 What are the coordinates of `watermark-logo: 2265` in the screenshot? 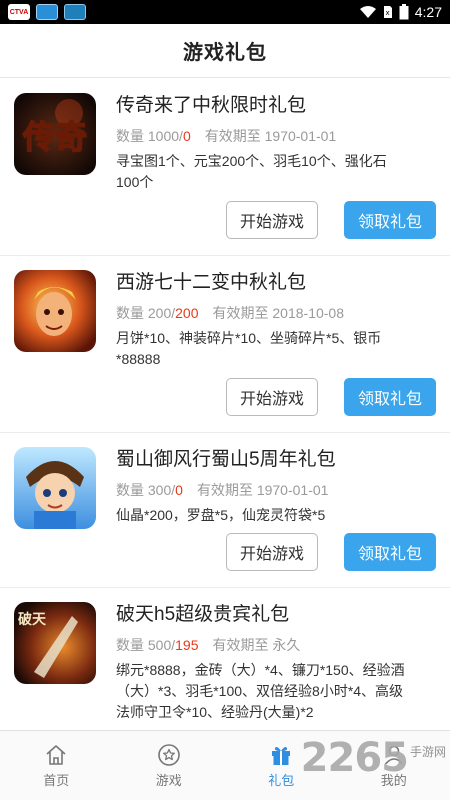 It's located at (354, 758).